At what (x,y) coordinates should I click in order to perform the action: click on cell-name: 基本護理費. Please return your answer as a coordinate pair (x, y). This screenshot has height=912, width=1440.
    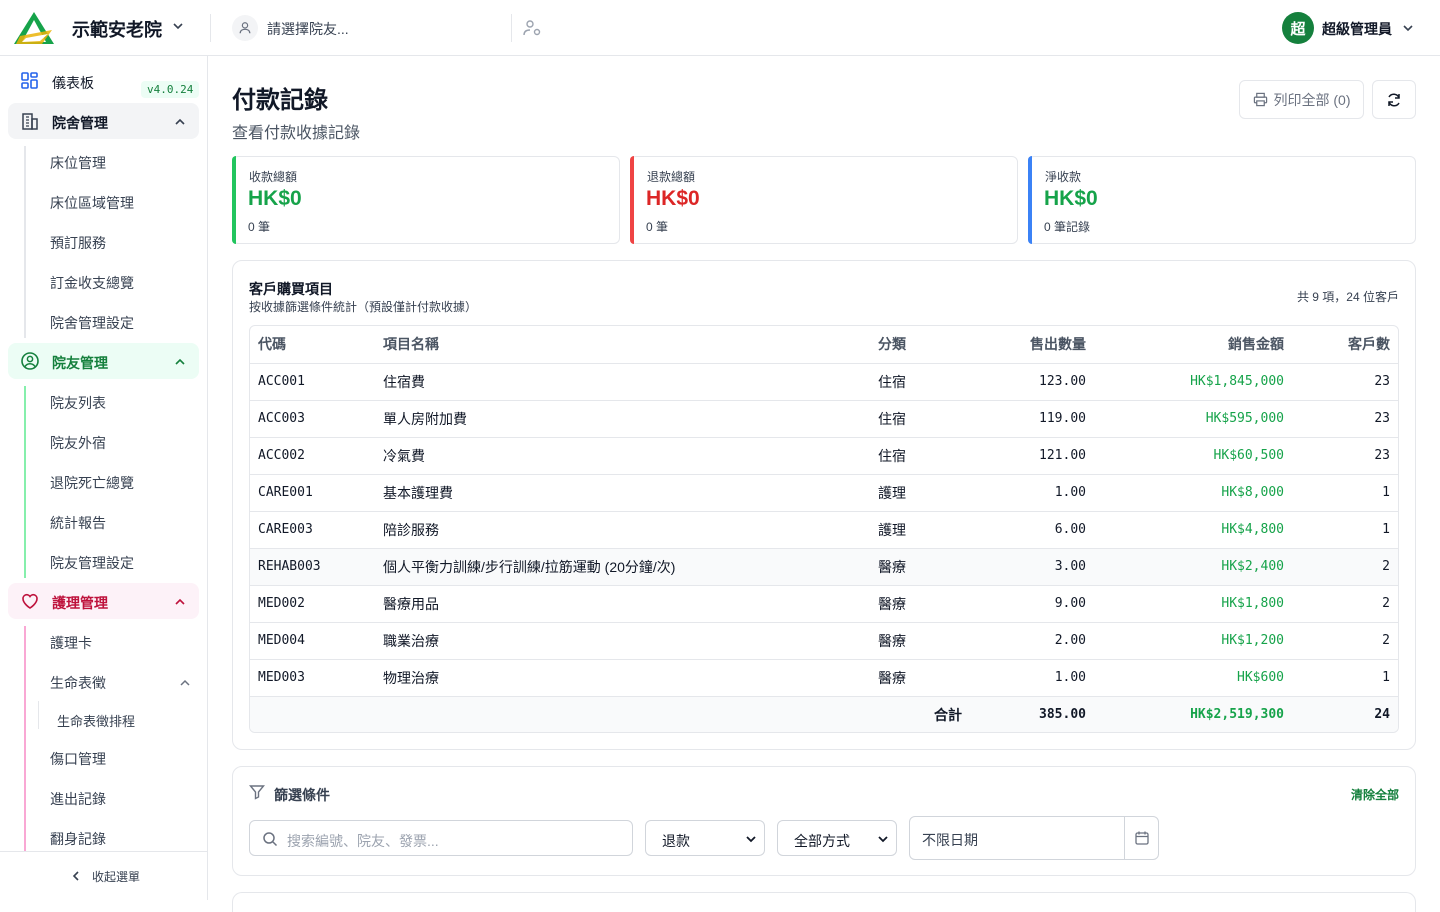
    Looking at the image, I should click on (622, 493).